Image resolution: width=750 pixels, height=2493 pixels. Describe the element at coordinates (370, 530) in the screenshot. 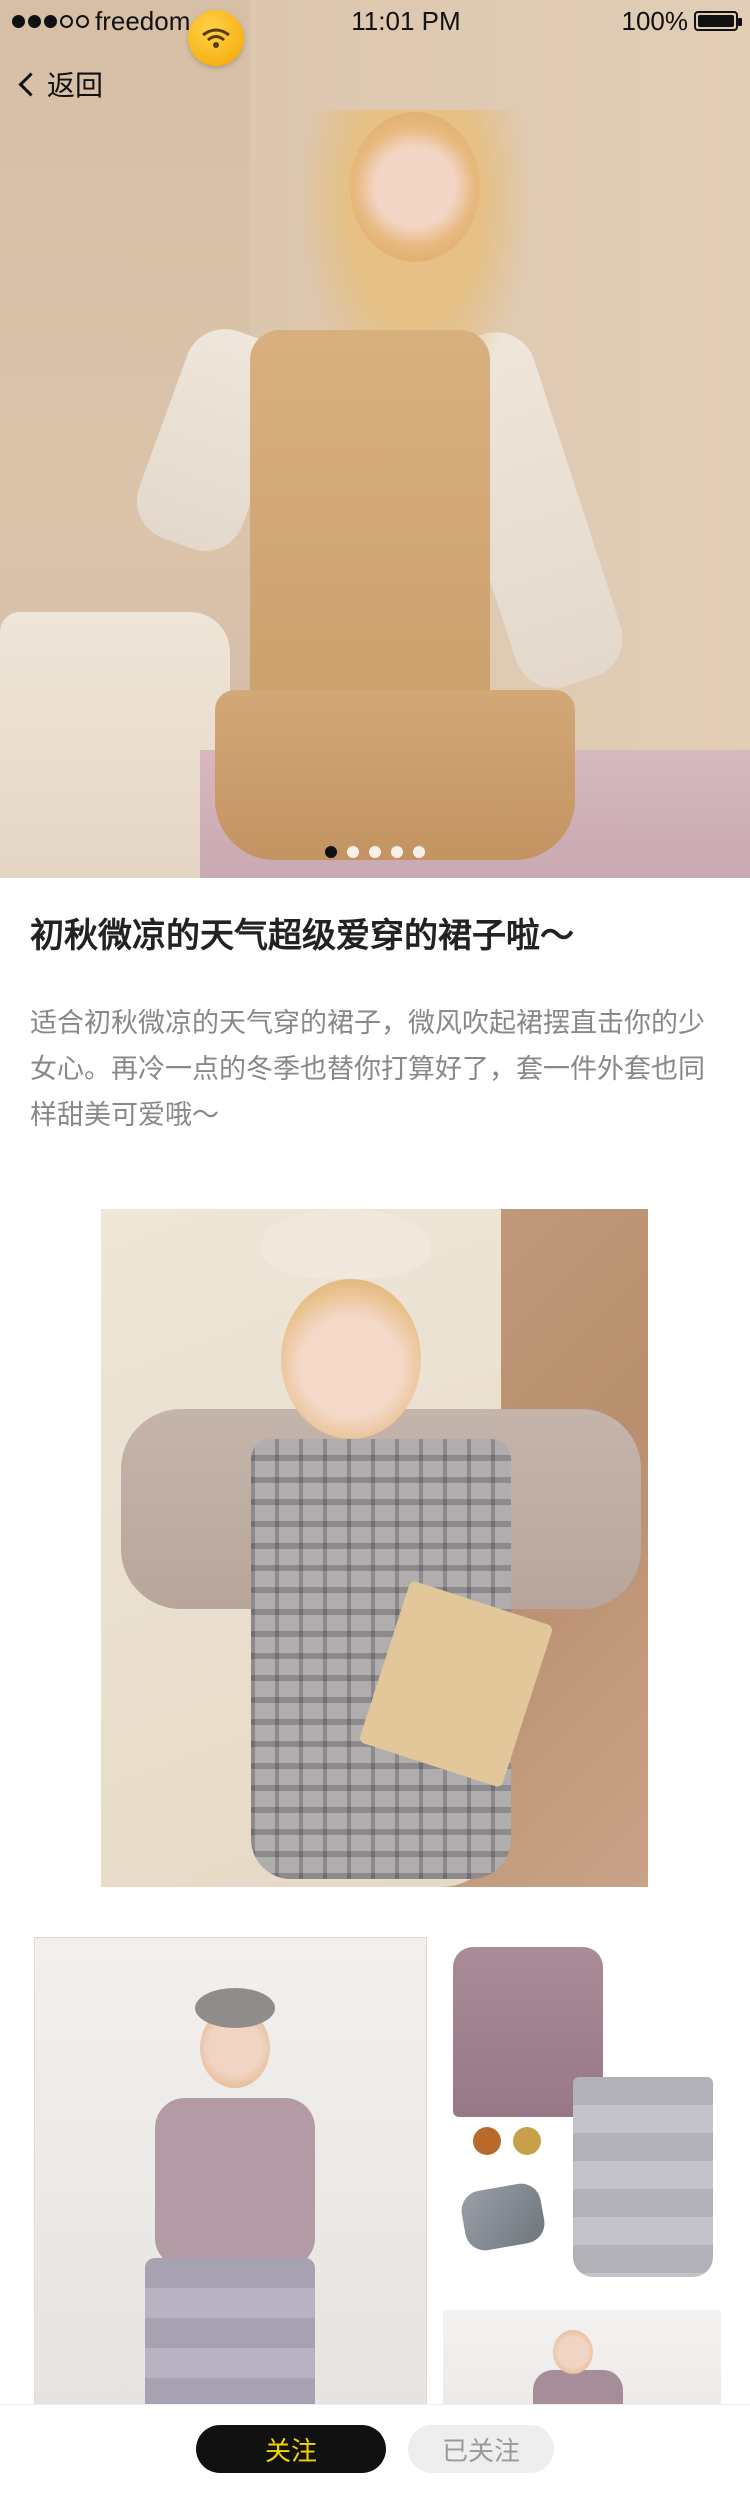

I see `hero-dress` at that location.